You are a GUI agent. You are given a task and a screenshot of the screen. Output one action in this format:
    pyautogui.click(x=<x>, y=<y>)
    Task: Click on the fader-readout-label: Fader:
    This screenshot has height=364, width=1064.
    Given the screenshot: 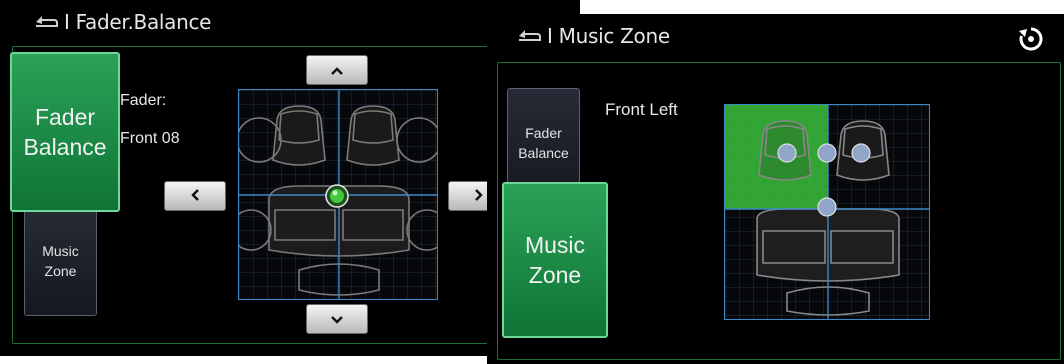 What is the action you would take?
    pyautogui.click(x=143, y=100)
    